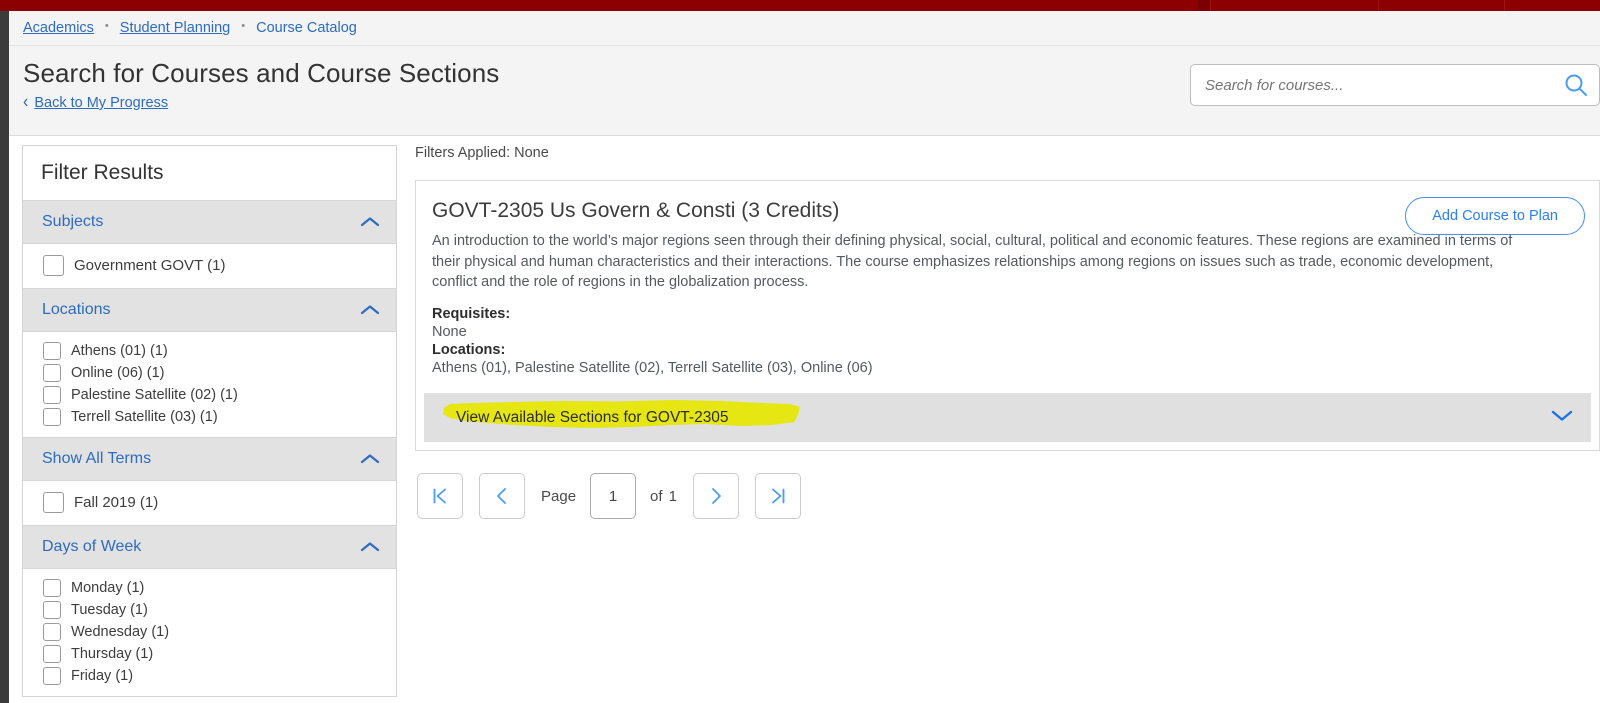 The image size is (1600, 703). Describe the element at coordinates (559, 496) in the screenshot. I see `page-label: Page` at that location.